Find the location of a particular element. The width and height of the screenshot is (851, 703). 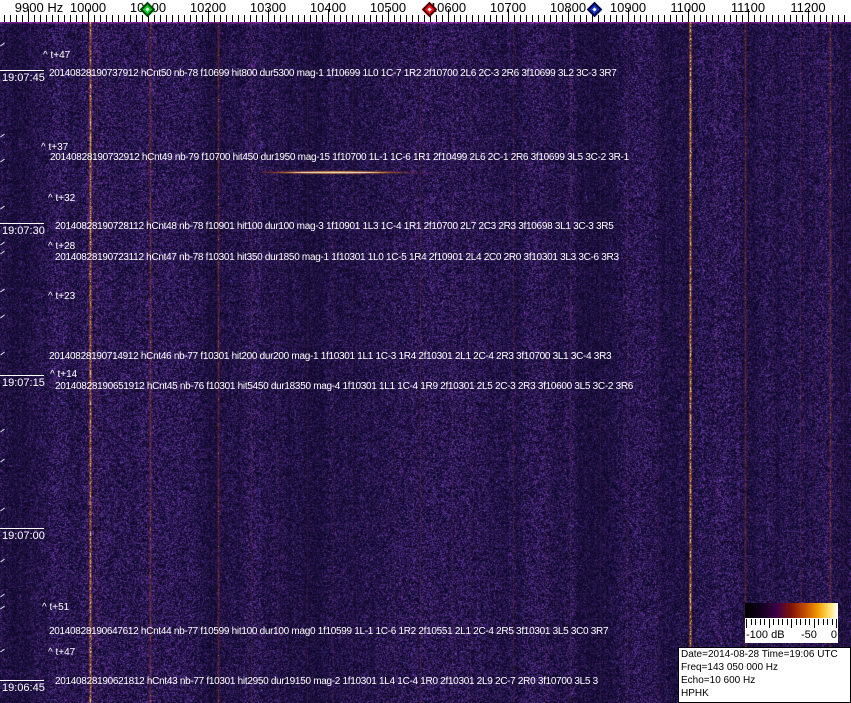

info-date-time: Date=2014-08-28 Time=19:06 UTC is located at coordinates (759, 654).